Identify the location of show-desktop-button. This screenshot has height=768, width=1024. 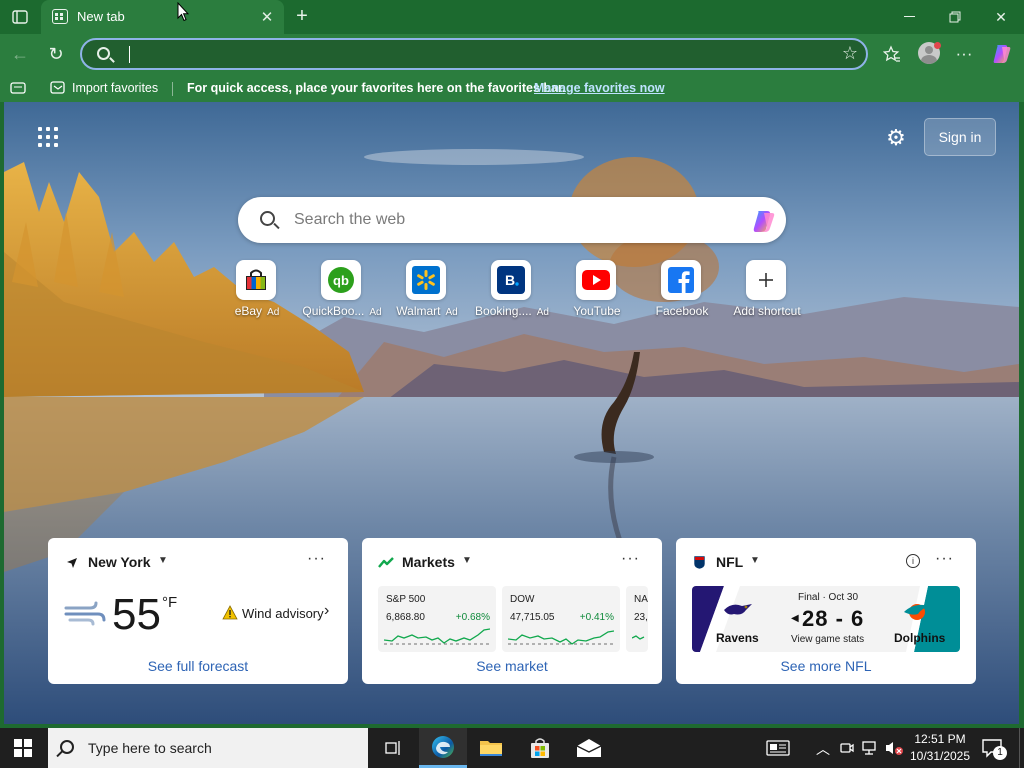
(1021, 748).